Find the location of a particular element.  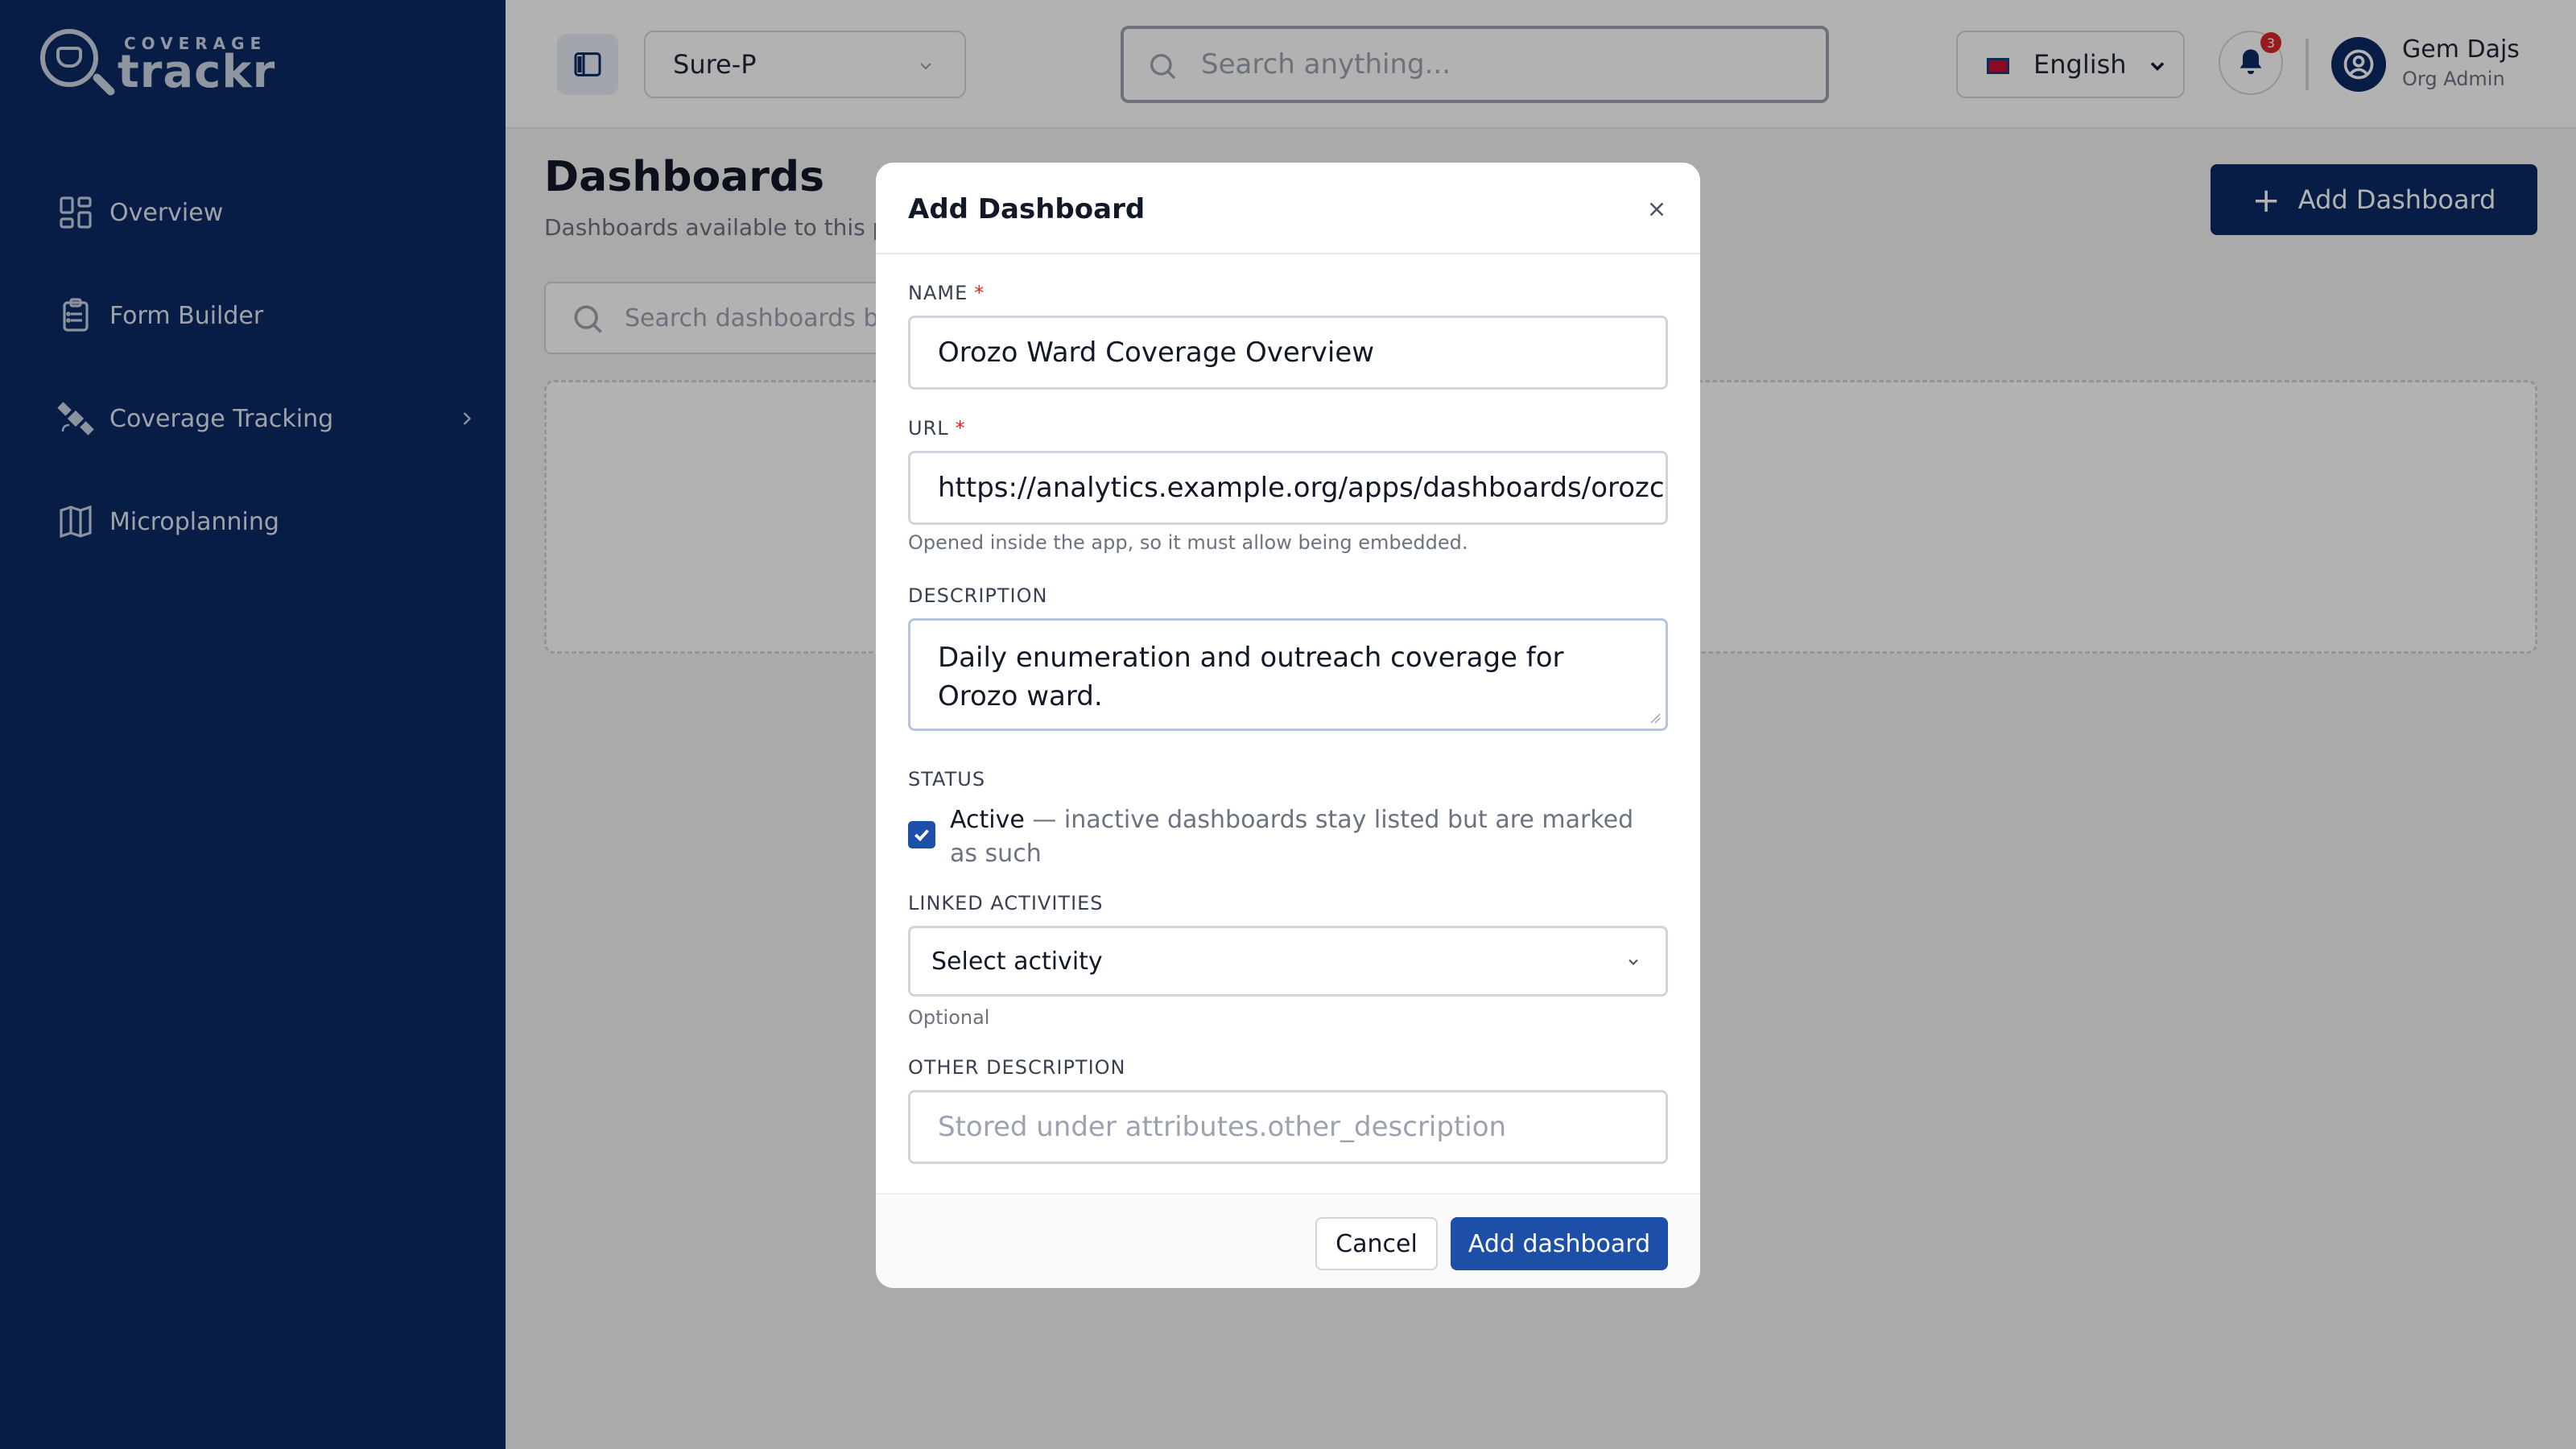

url-label-text: URL is located at coordinates (928, 428).